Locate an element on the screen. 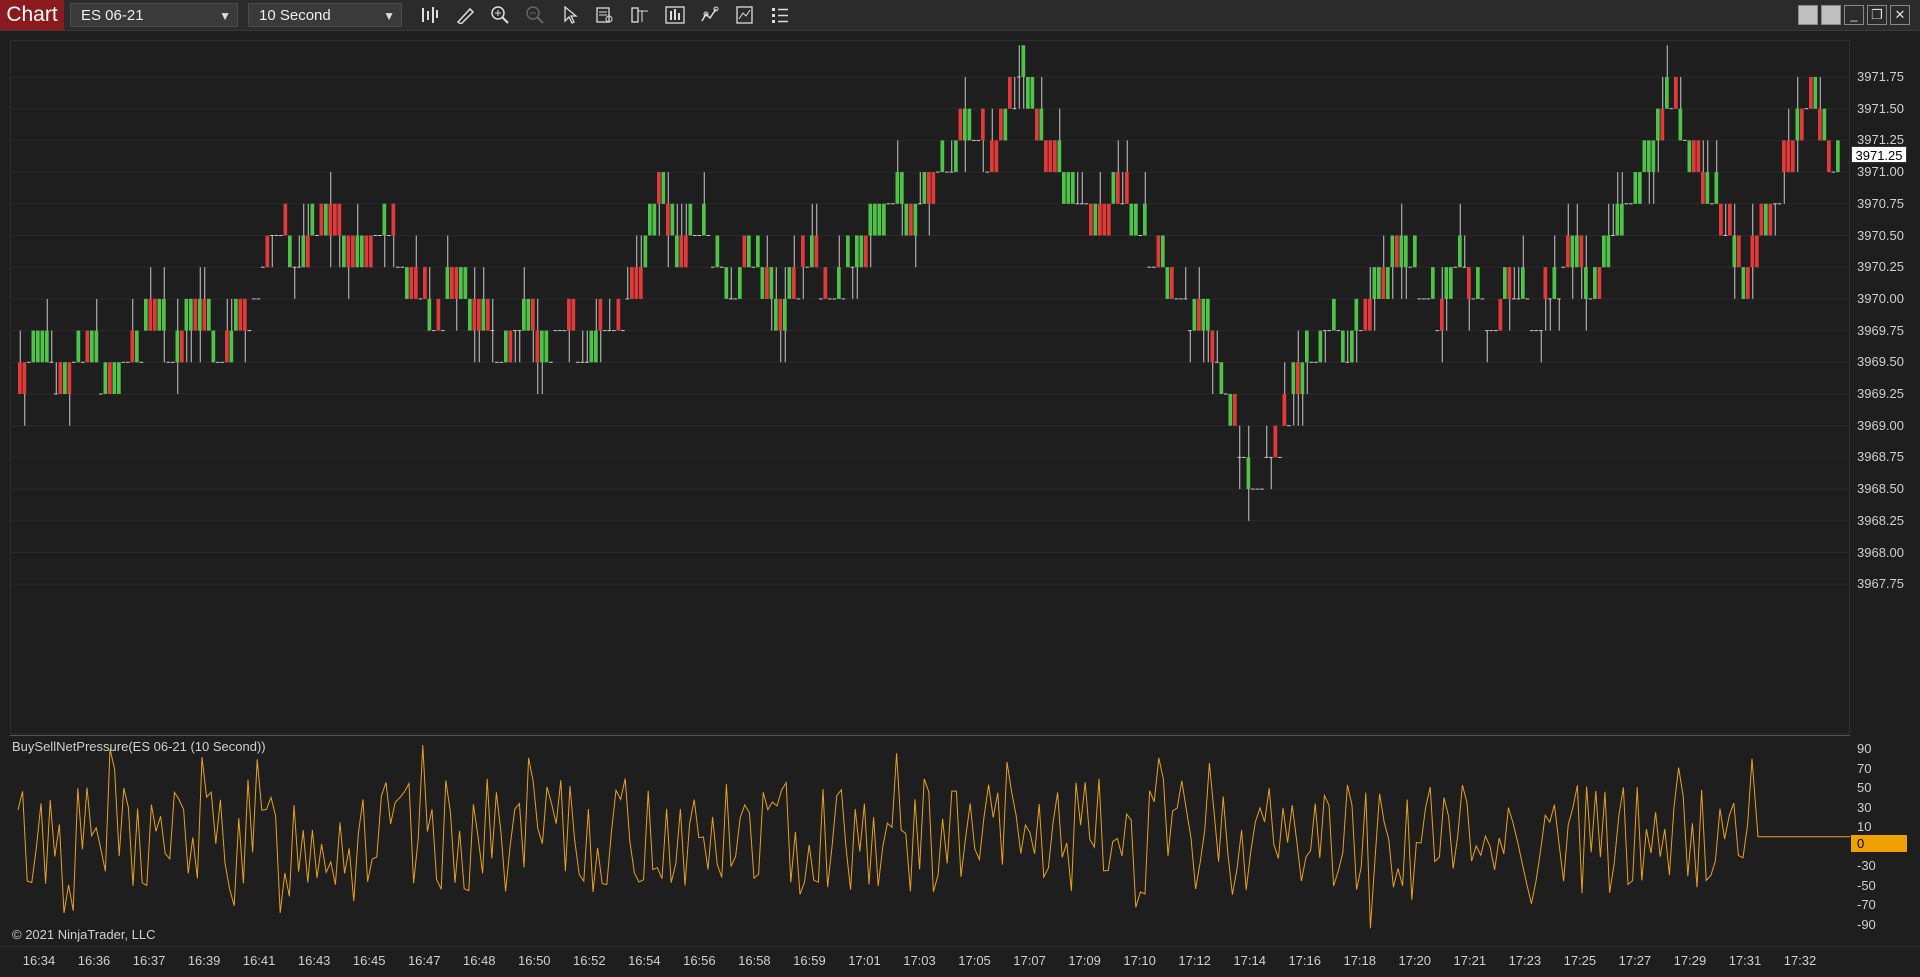 This screenshot has width=1920, height=977. time-tick-label: 16:43 is located at coordinates (314, 960).